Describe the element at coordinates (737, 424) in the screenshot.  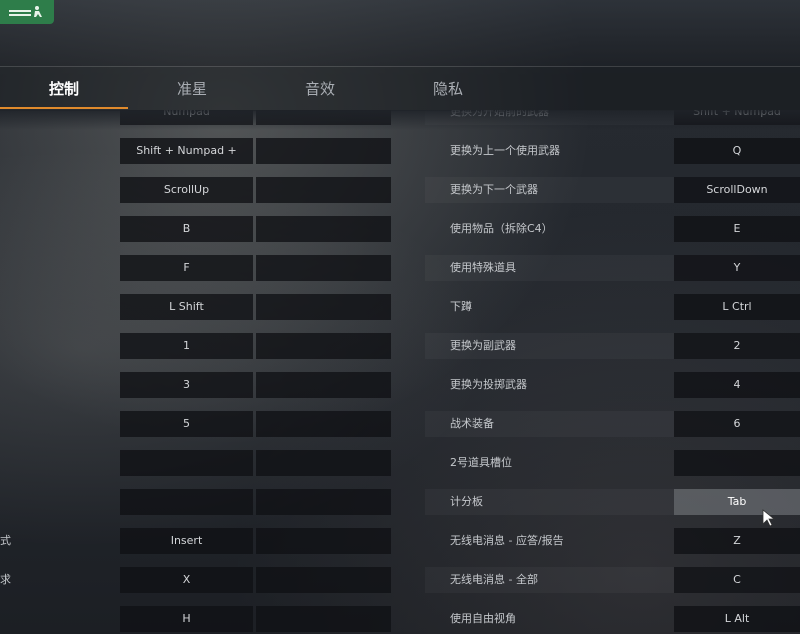
I see `primary-key-button: 6` at that location.